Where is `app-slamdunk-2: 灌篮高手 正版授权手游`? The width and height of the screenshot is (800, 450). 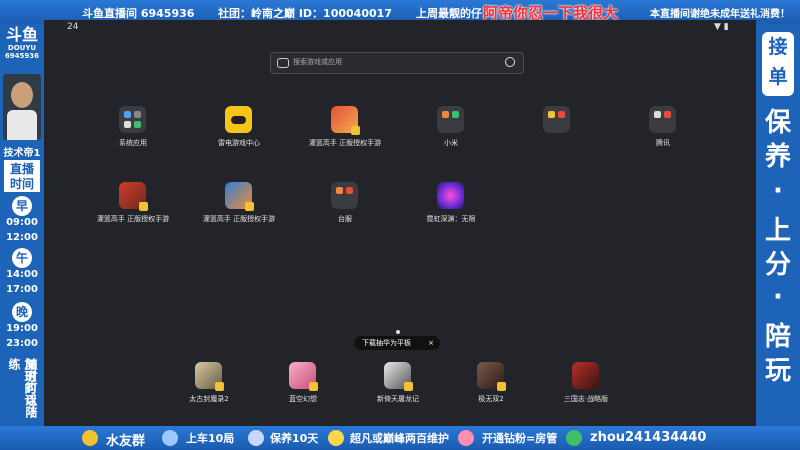 app-slamdunk-2: 灌篮高手 正版授权手游 is located at coordinates (133, 207).